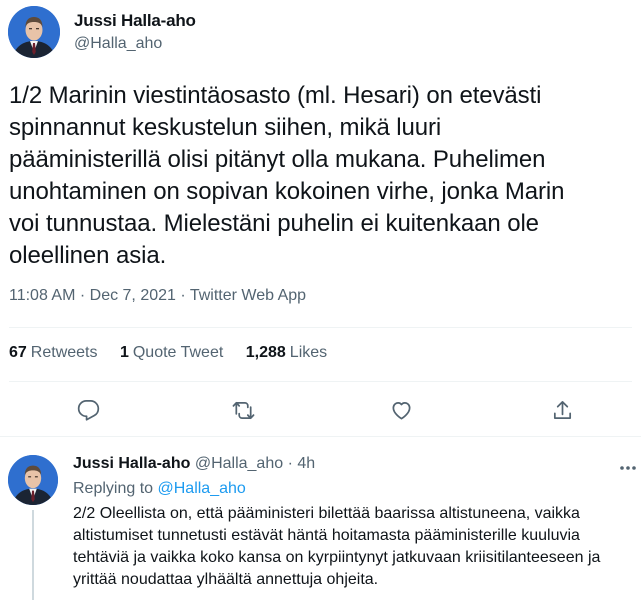  What do you see at coordinates (171, 353) in the screenshot?
I see `quote-tweets-stat: 1 Quote Tweet` at bounding box center [171, 353].